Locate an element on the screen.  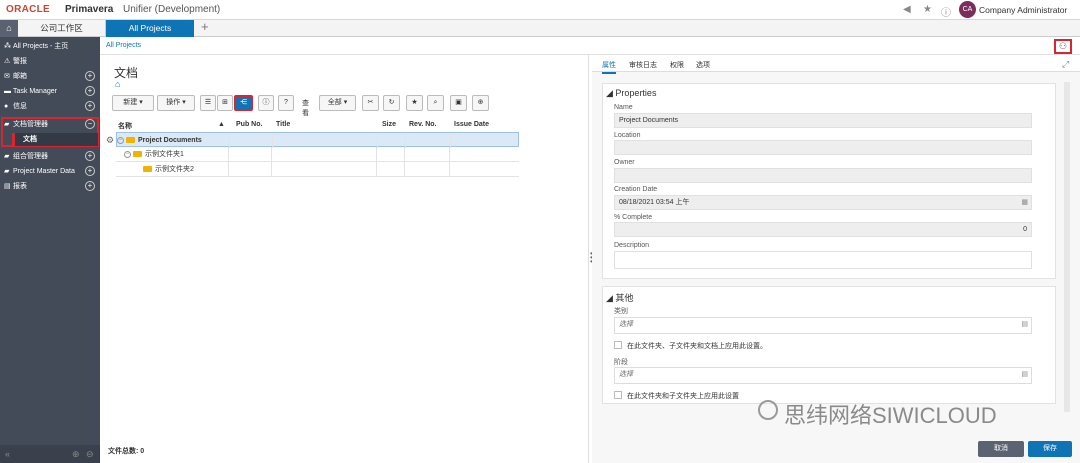
category-label: 类别 is located at coordinates (621, 311).